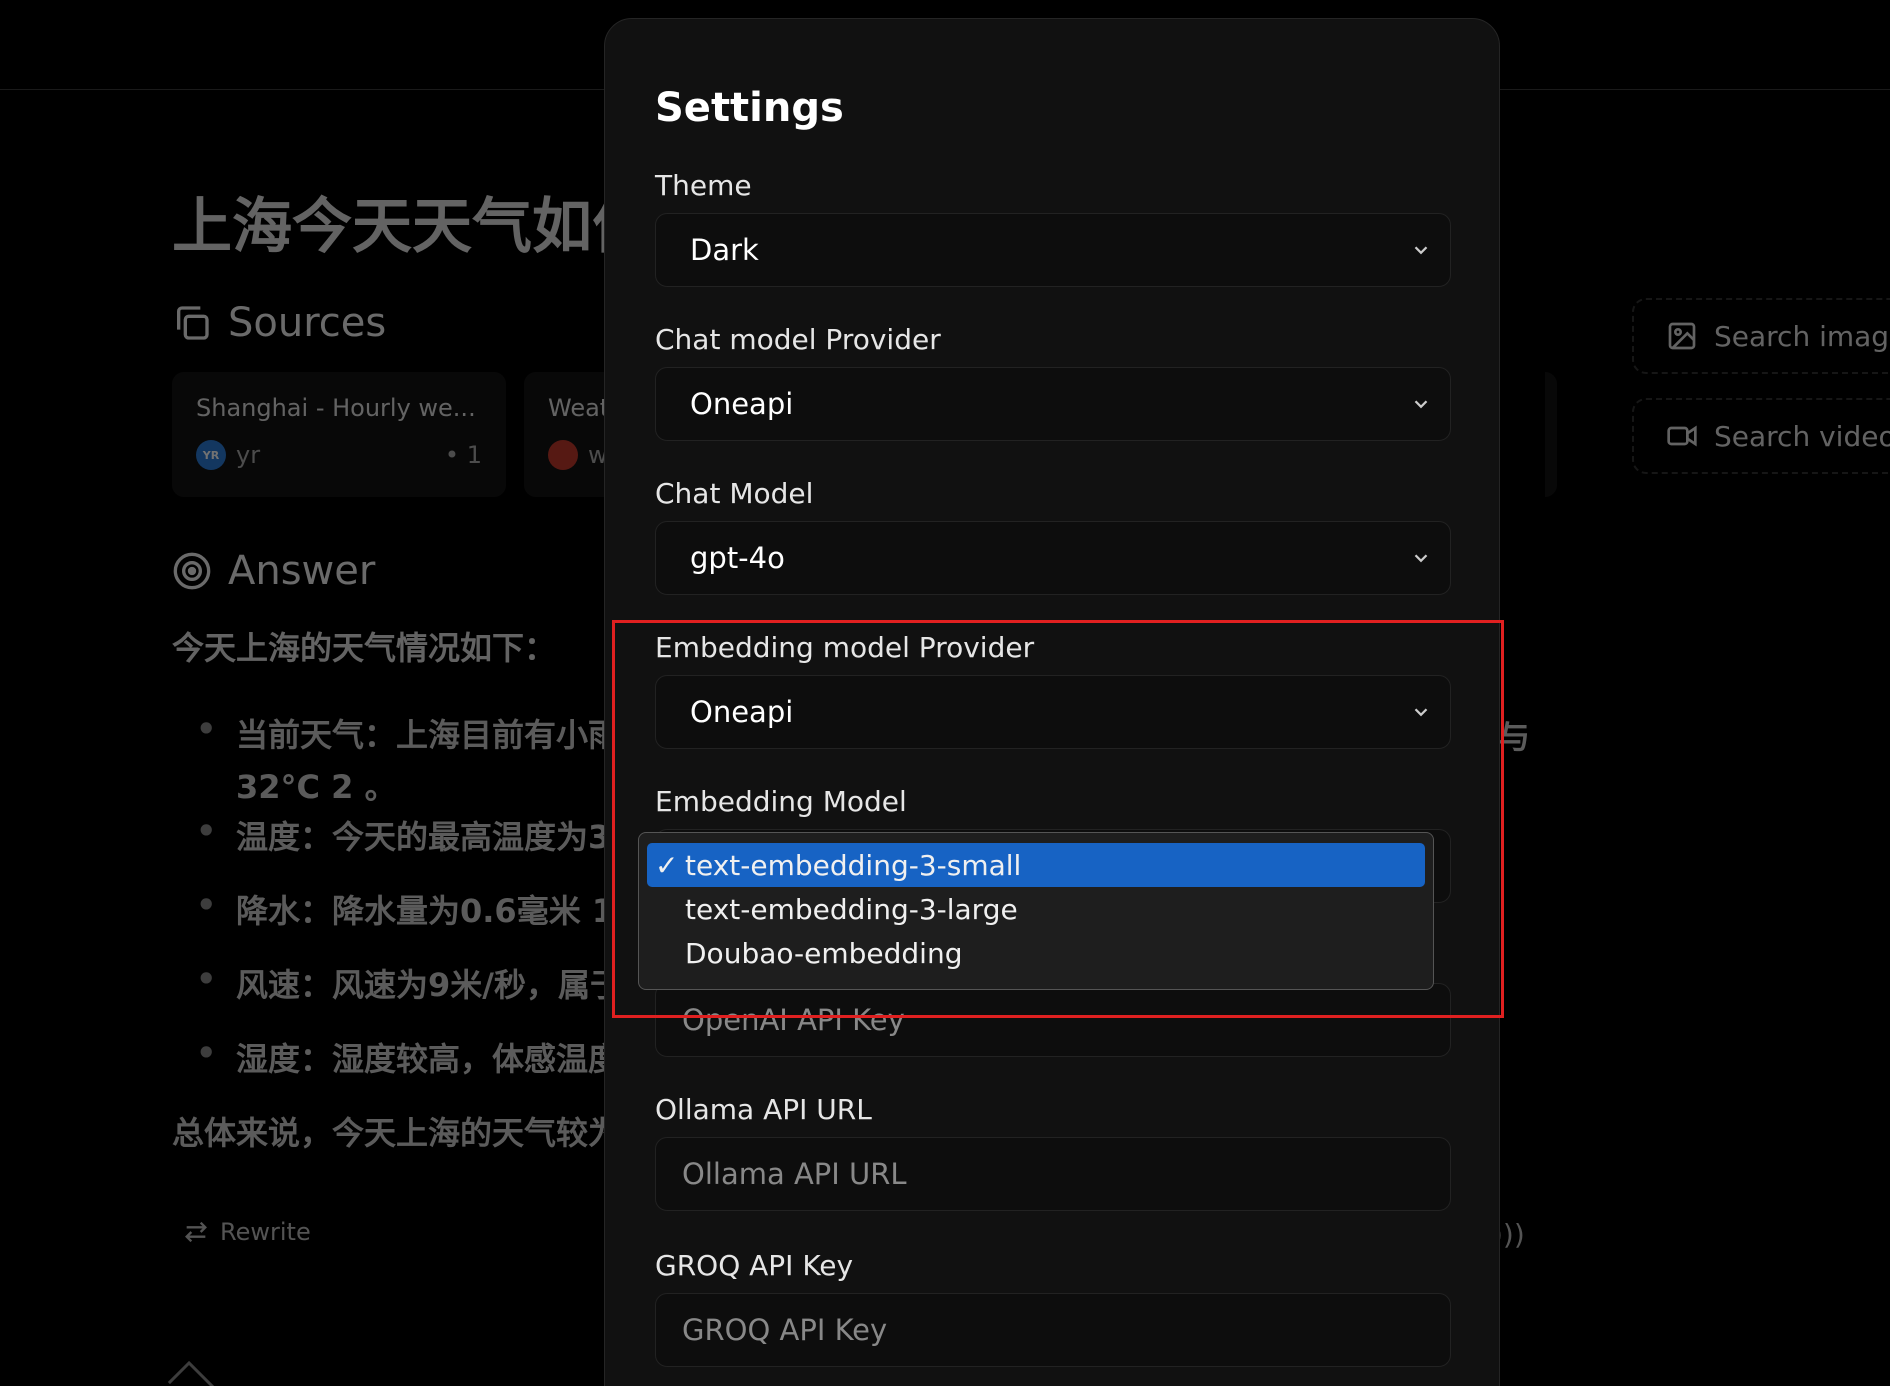  What do you see at coordinates (211, 455) in the screenshot?
I see `yr-logo-icon: YR` at bounding box center [211, 455].